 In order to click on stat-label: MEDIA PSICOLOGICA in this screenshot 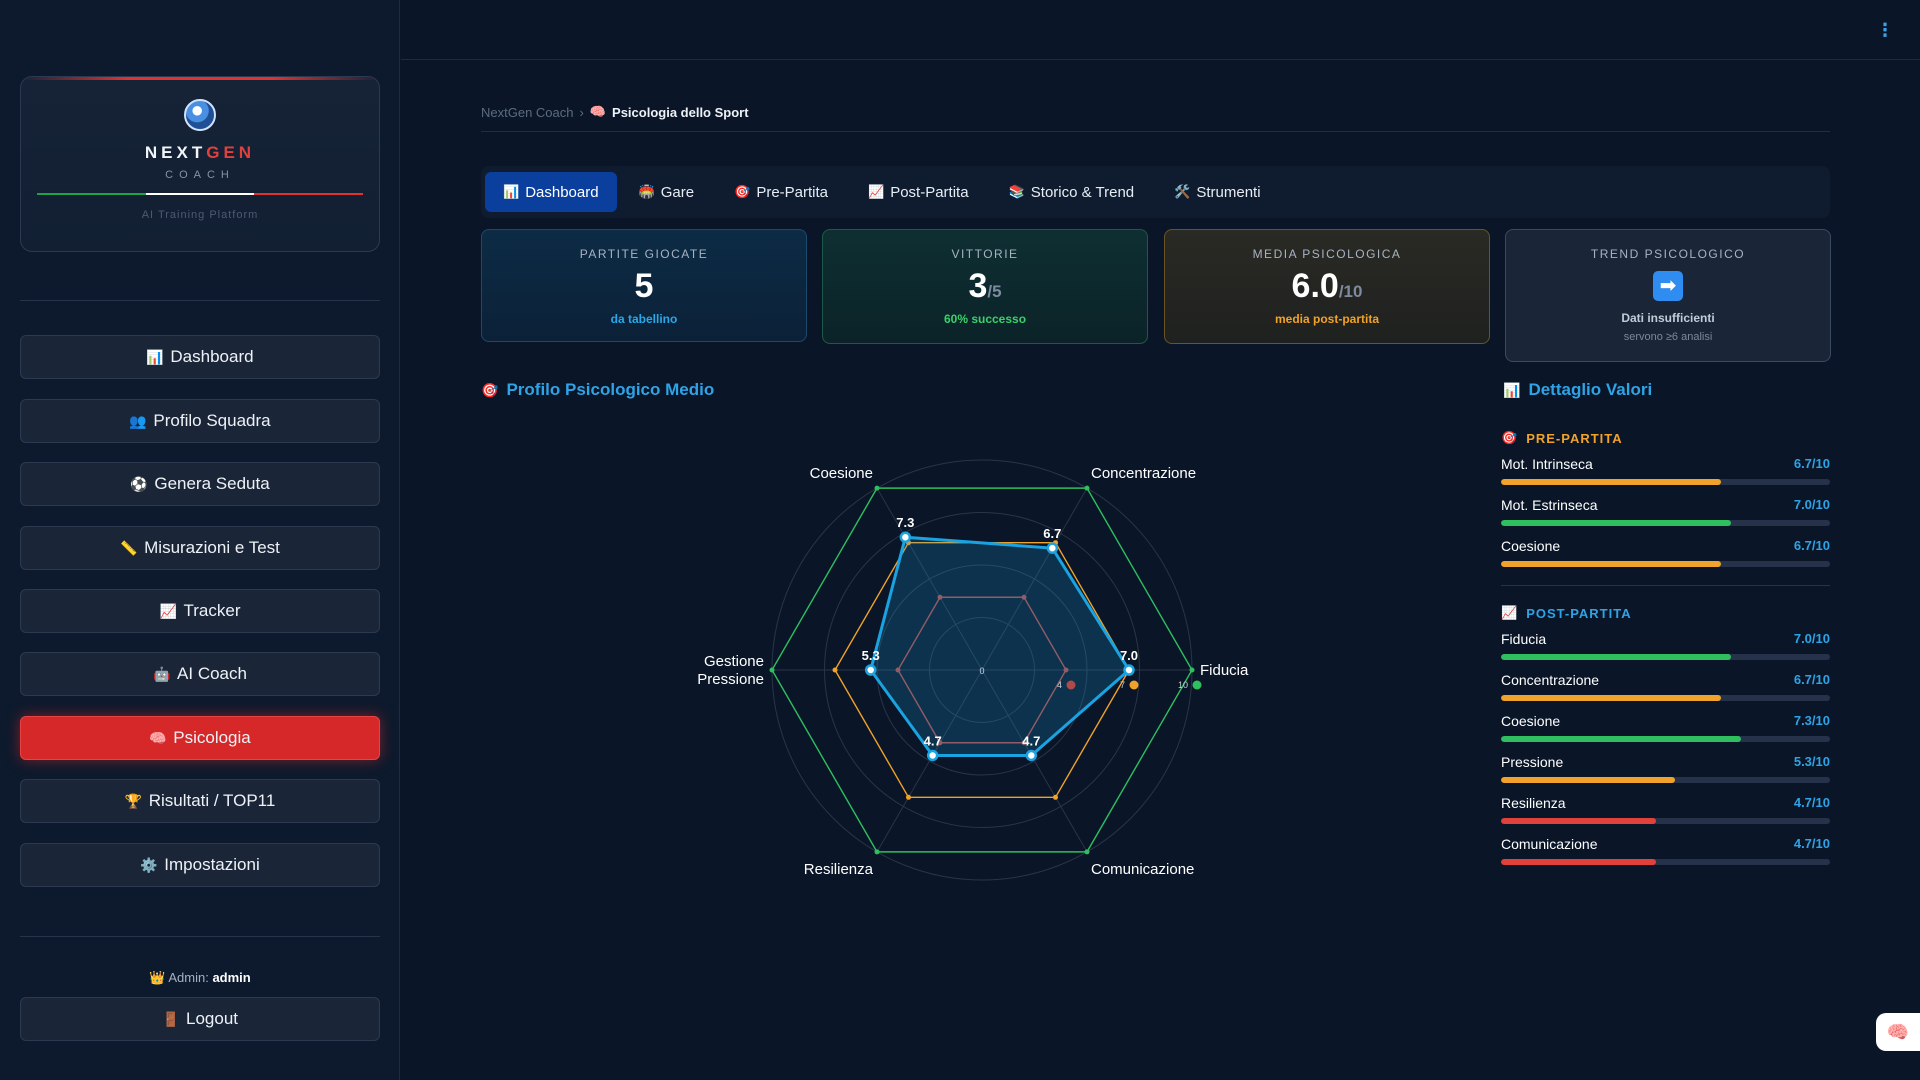, I will do `click(1327, 254)`.